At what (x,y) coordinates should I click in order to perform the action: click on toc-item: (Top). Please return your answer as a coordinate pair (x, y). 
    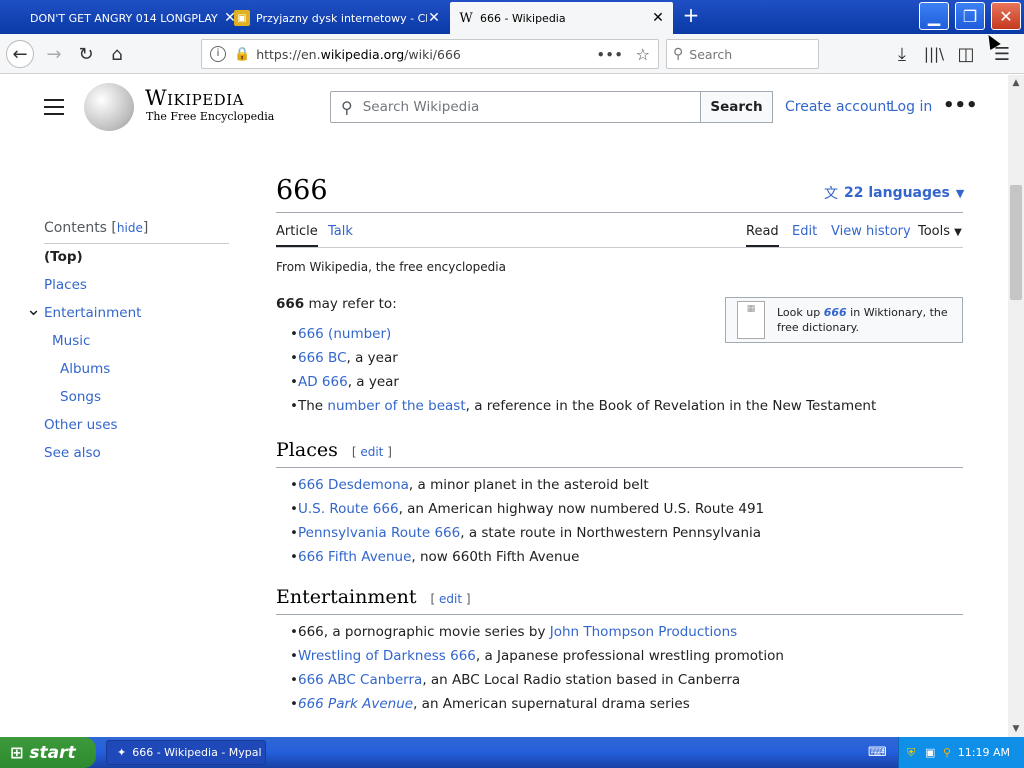
    Looking at the image, I should click on (136, 263).